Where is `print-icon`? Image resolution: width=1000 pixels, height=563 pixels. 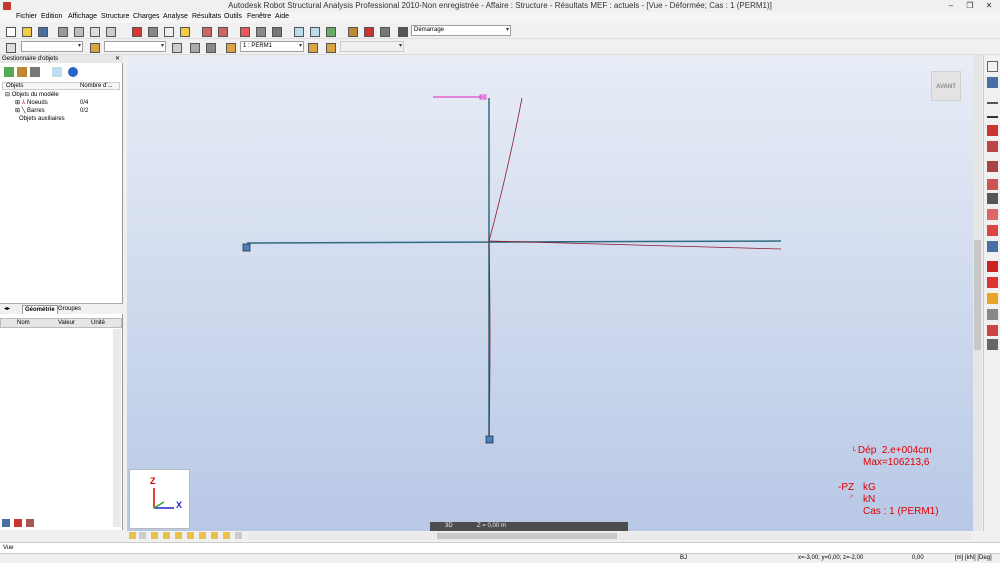
print-icon is located at coordinates (62, 31).